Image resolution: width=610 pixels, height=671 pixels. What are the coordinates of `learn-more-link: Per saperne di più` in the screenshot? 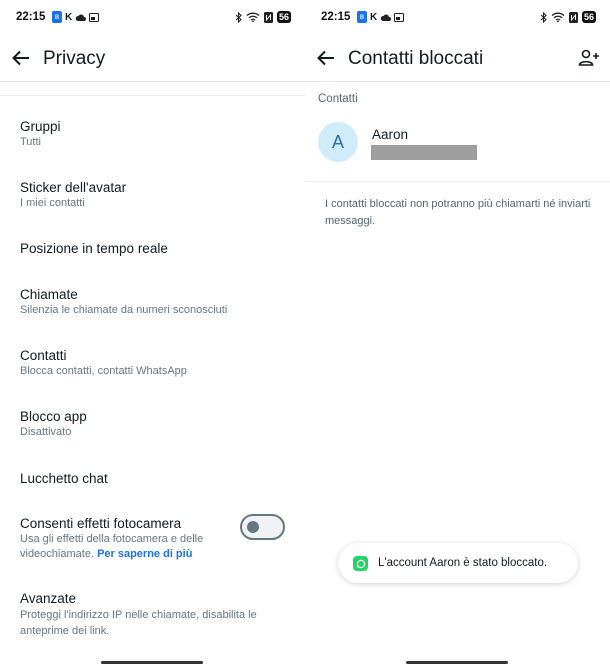 It's located at (144, 554).